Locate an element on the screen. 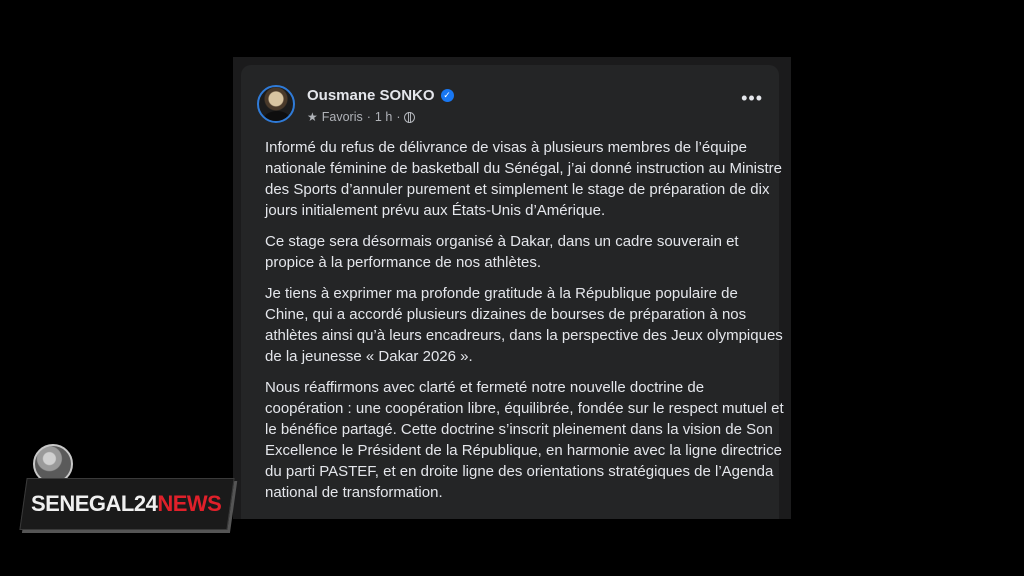  author-name: Ousmane SONKO is located at coordinates (371, 95).